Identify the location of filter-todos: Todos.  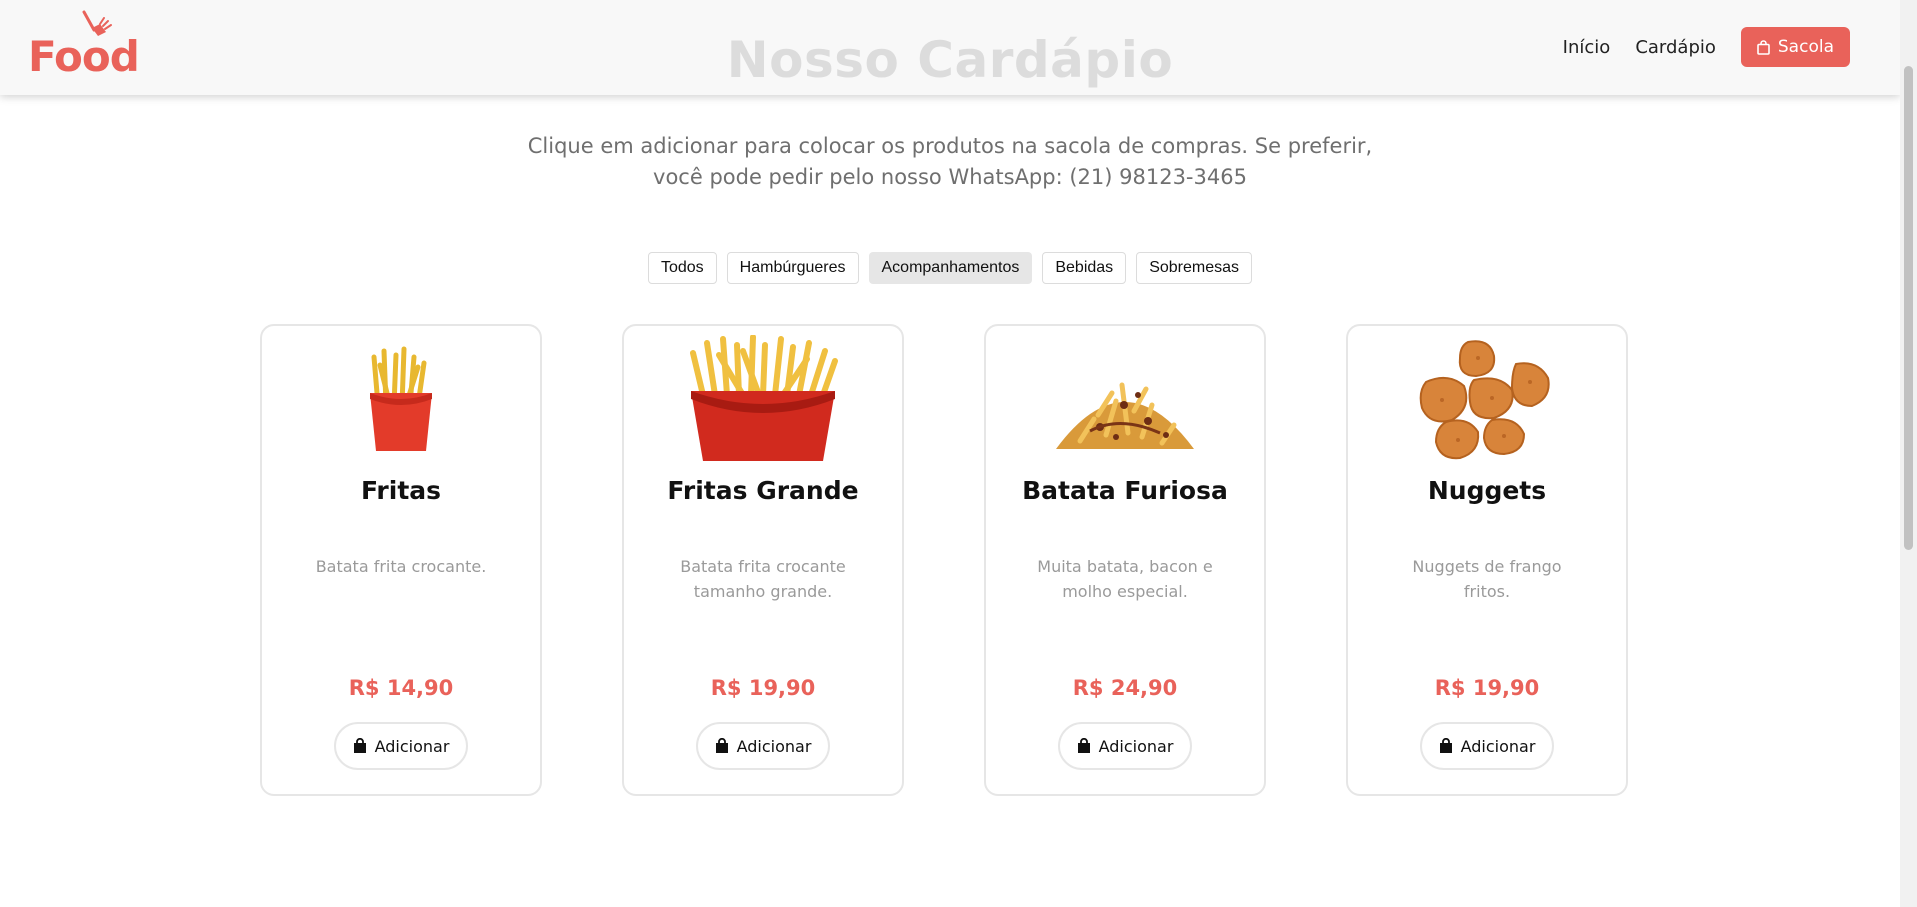
(682, 268).